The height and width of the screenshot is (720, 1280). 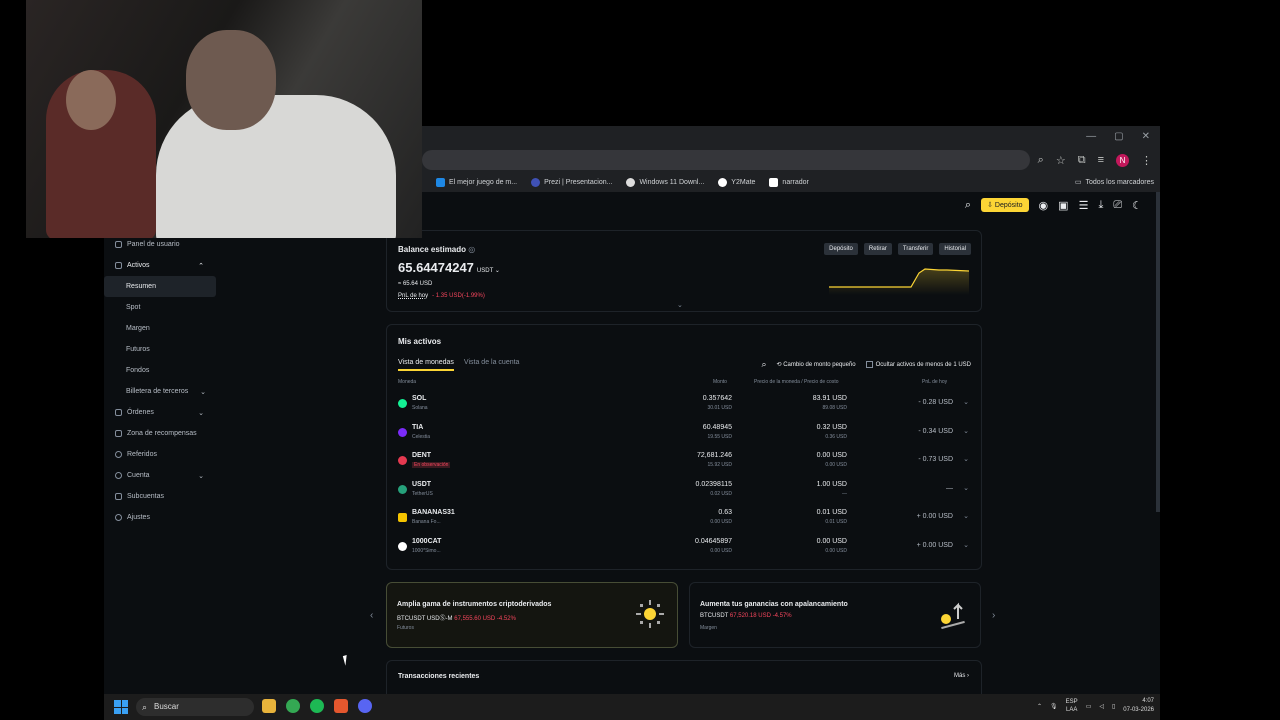 What do you see at coordinates (118, 475) in the screenshot?
I see `account-icon` at bounding box center [118, 475].